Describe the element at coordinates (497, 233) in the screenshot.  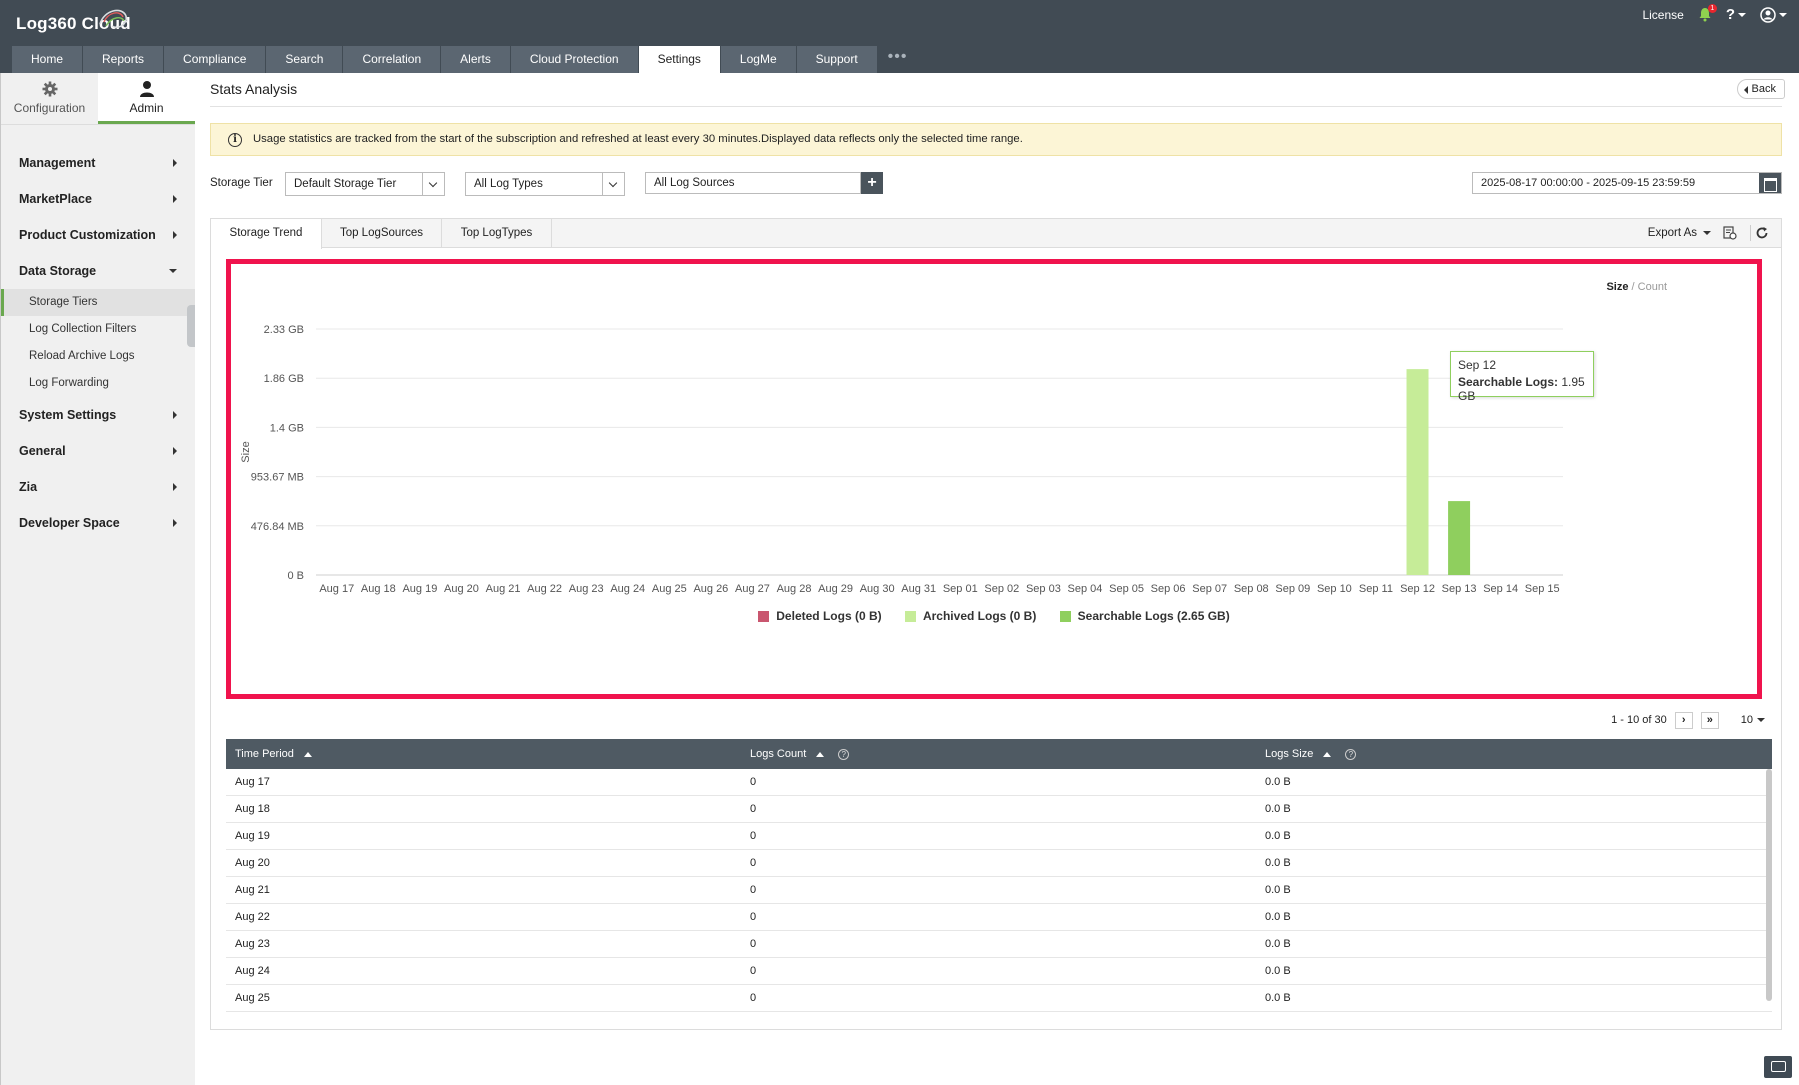
I see `tab-top-logtypes: Top LogTypes` at that location.